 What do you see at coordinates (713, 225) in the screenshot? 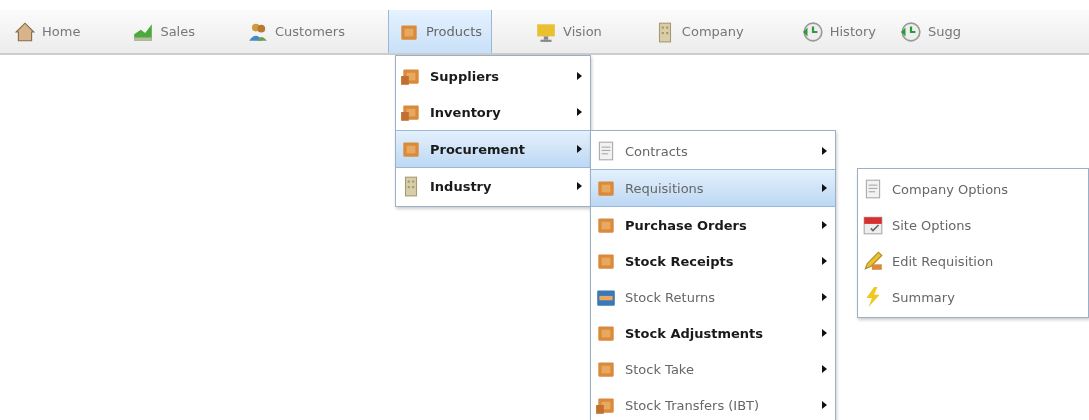
I see `menu-item: Purchase Orders` at bounding box center [713, 225].